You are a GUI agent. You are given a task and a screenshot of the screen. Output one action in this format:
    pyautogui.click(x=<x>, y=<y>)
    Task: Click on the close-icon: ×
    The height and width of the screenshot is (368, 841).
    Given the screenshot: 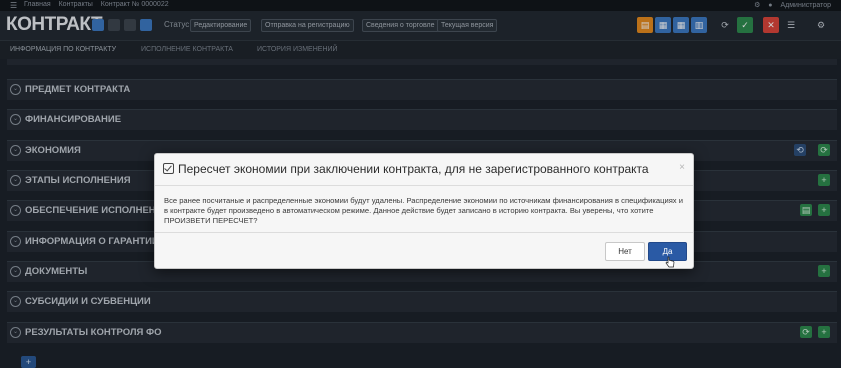 What is the action you would take?
    pyautogui.click(x=682, y=167)
    